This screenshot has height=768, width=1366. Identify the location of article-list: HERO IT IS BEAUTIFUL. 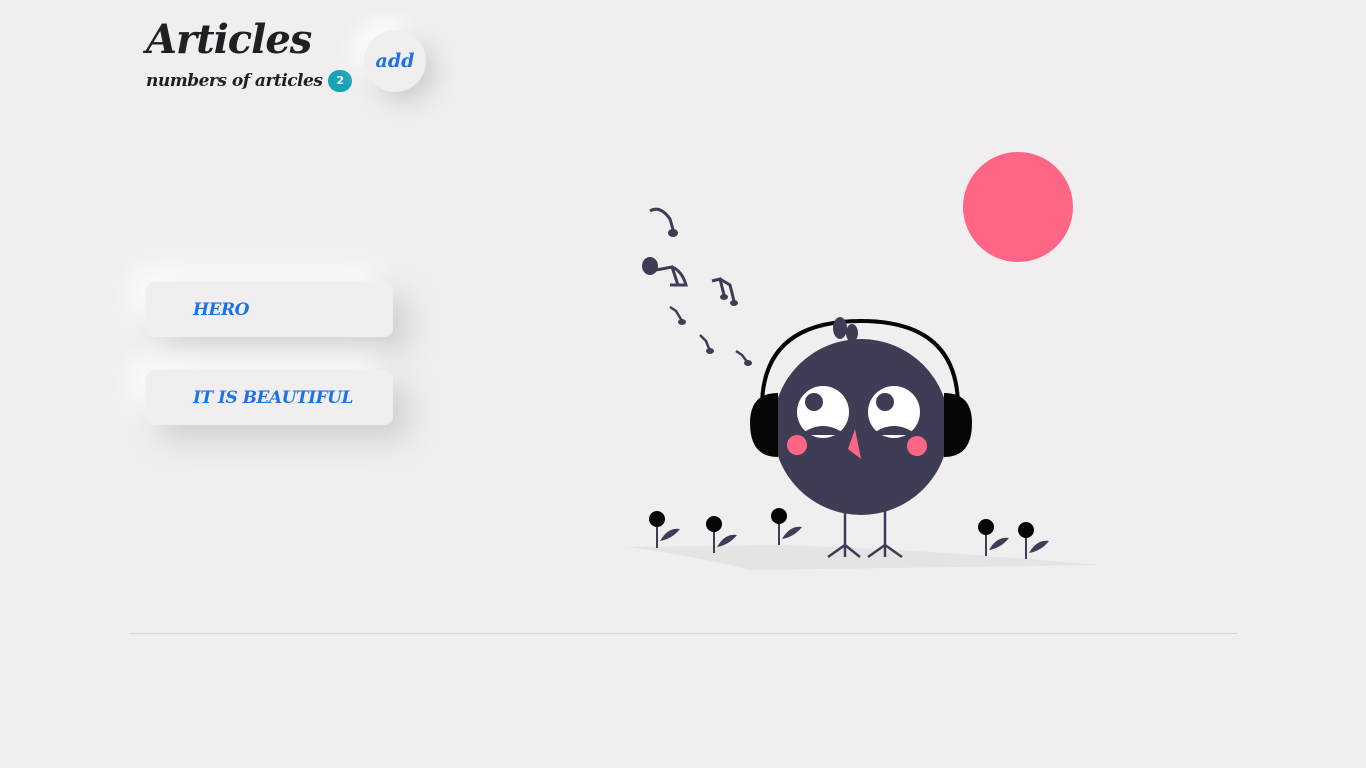
(269, 370).